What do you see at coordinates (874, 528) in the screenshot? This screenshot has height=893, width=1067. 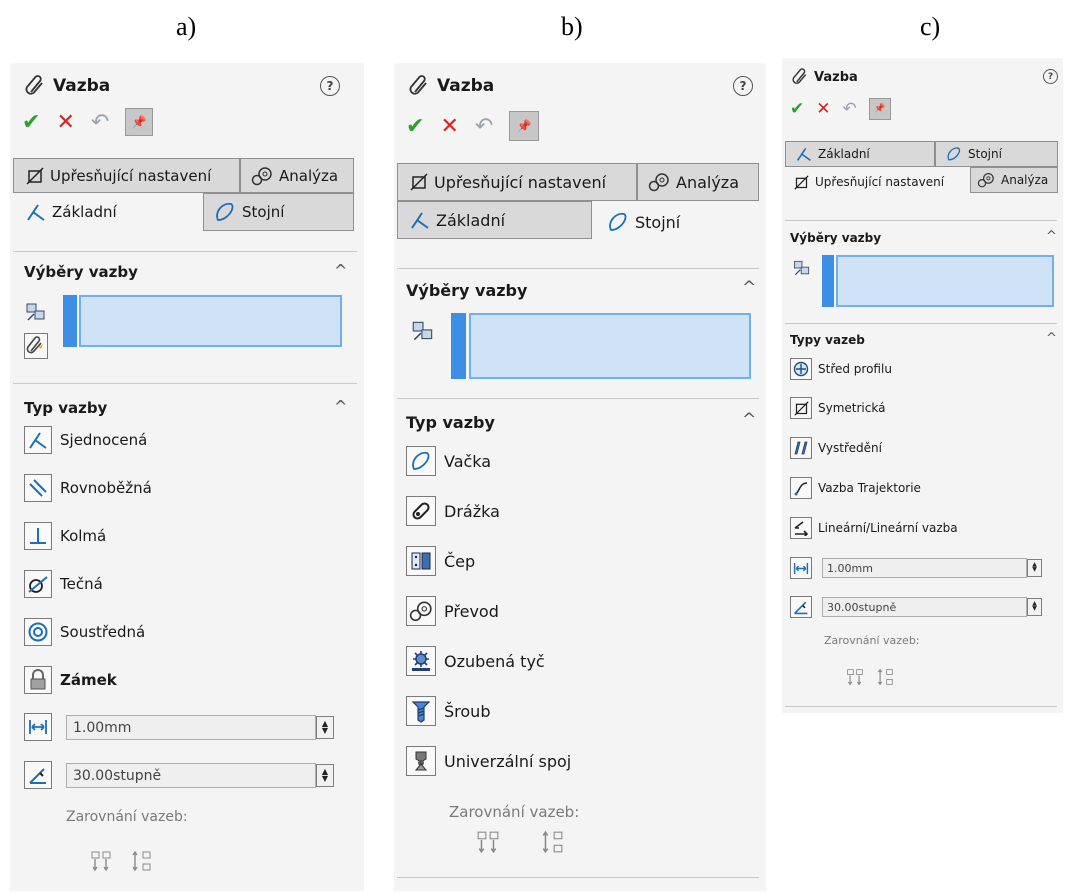 I see `mate-option-linear-coupler: Lineární/Lineární vazba` at bounding box center [874, 528].